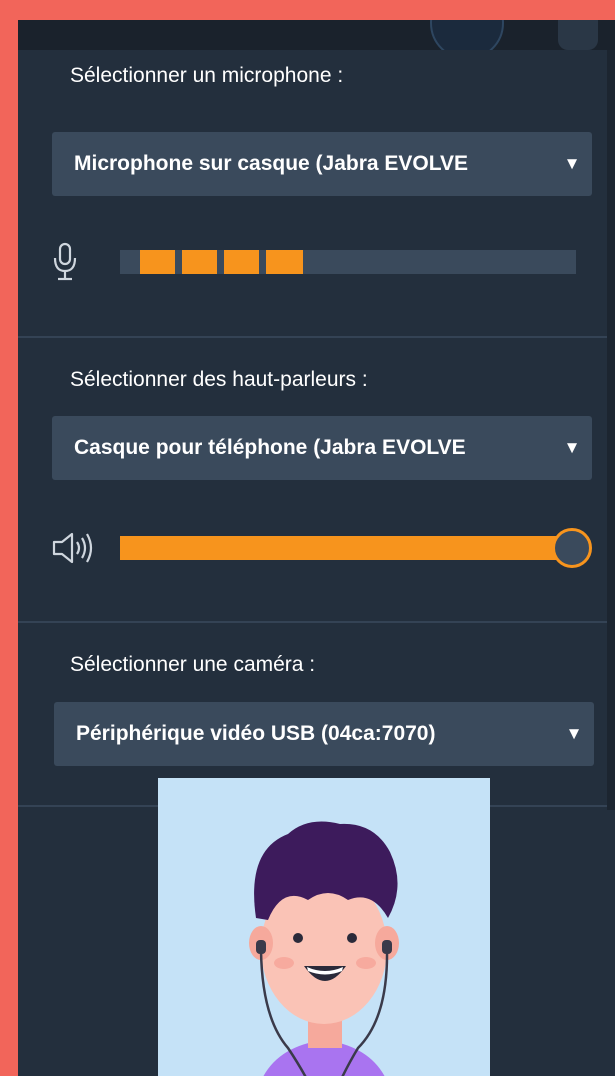  I want to click on microphone-select-value: Microphone sur casque (Jabra EVOLVE, so click(271, 163).